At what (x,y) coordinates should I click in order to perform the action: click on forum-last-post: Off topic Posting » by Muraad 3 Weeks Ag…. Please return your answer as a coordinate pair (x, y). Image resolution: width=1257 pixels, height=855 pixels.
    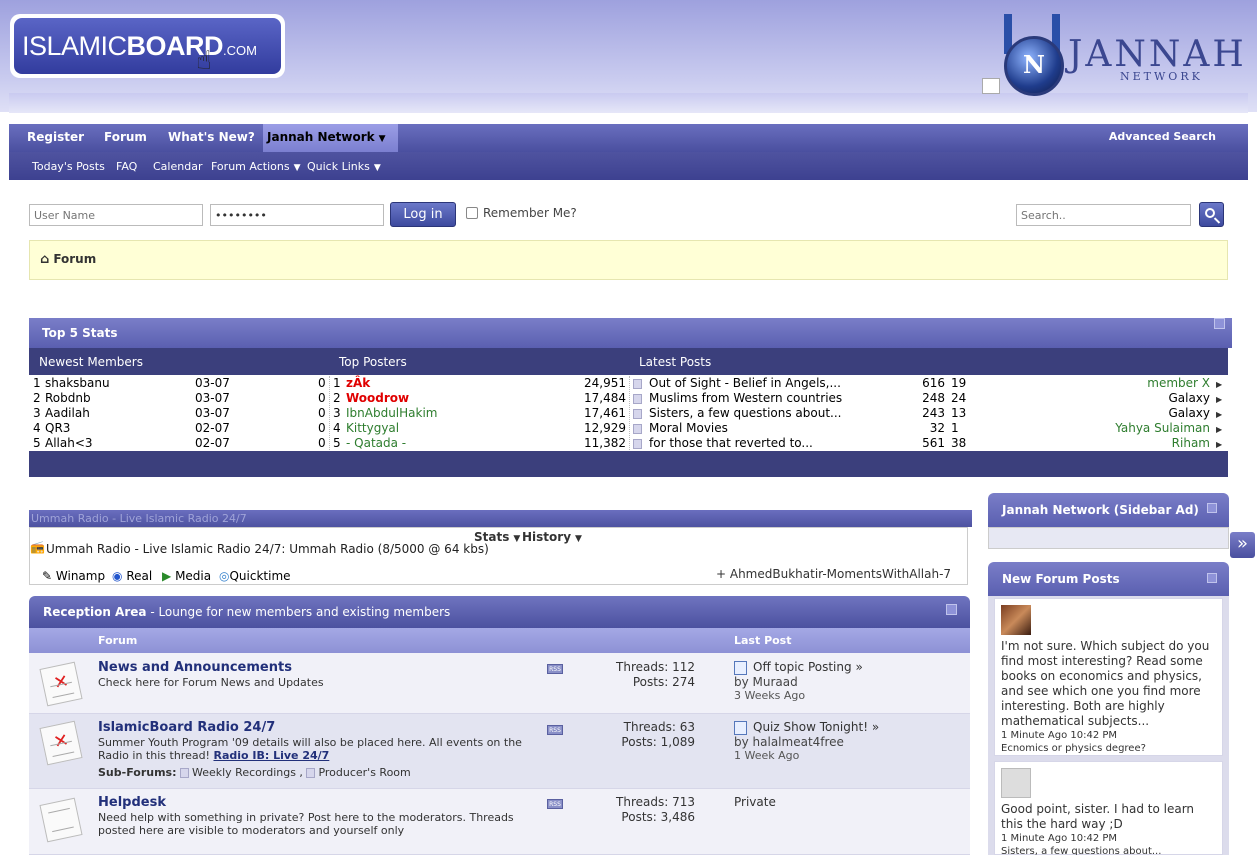
    Looking at the image, I should click on (798, 681).